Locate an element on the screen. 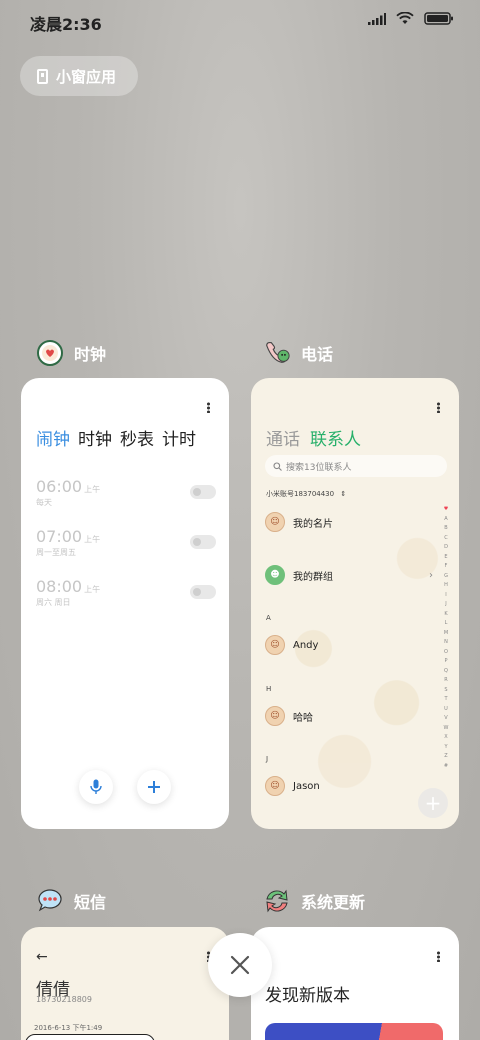 This screenshot has height=1040, width=480. index-letter: # is located at coordinates (446, 767).